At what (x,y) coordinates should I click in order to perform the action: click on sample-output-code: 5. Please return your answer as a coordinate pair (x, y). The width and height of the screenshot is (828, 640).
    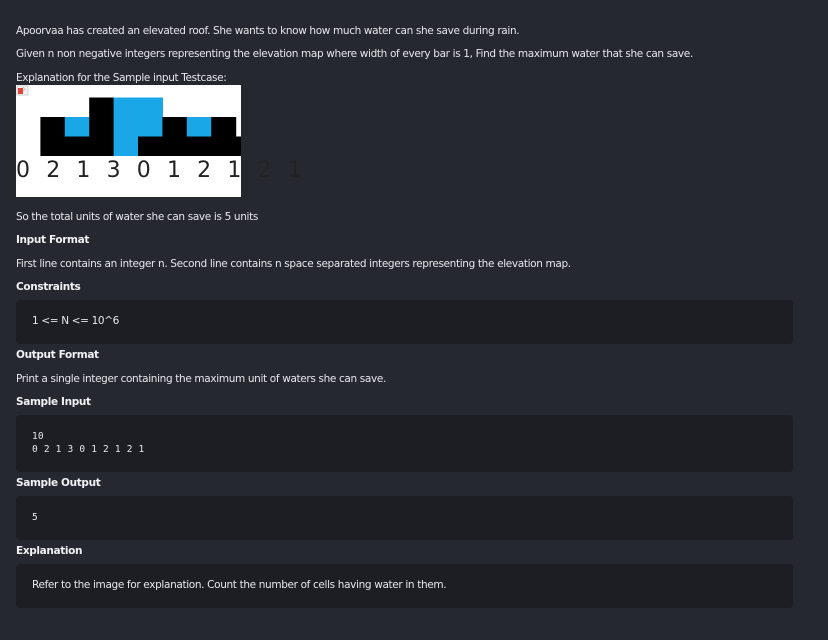
    Looking at the image, I should click on (35, 517).